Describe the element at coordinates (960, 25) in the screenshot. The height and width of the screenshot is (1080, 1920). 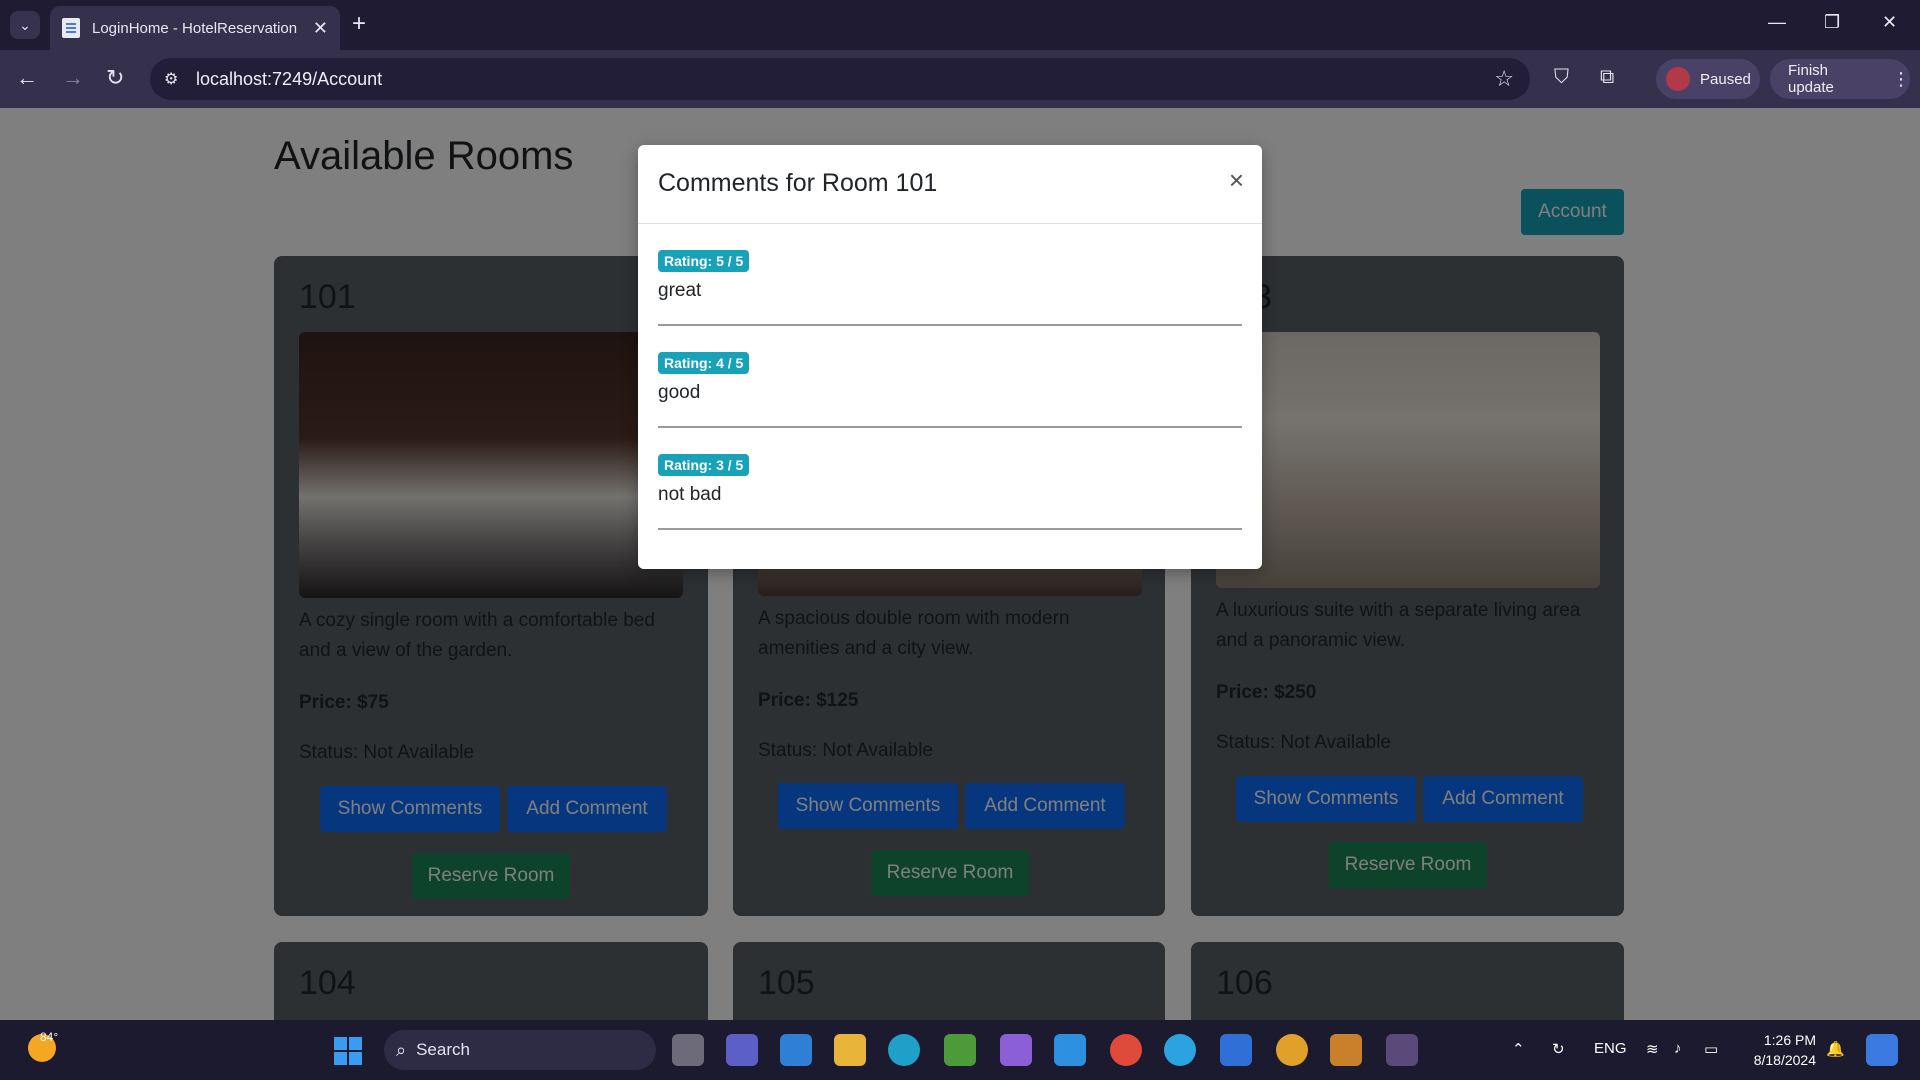
I see `browser-tab-bar: ⌄ LoginHome - HotelReservation ✕ + — ❐ ✕` at that location.